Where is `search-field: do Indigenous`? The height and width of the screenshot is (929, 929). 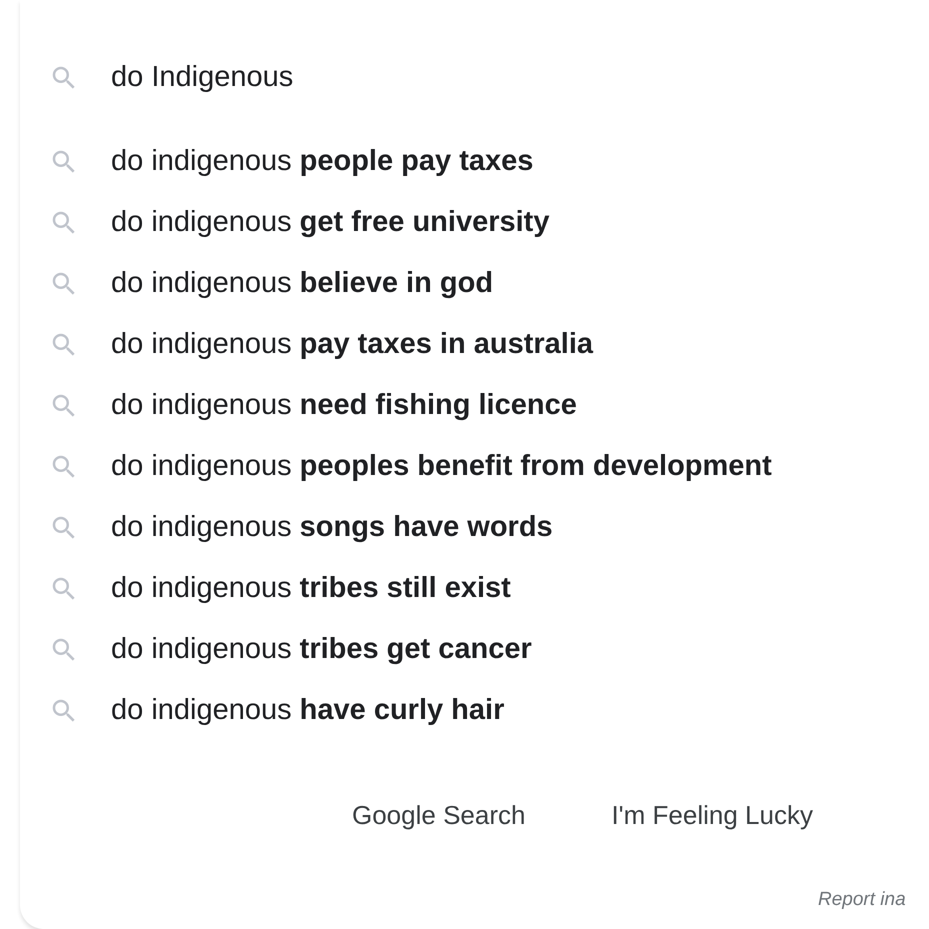 search-field: do Indigenous is located at coordinates (461, 78).